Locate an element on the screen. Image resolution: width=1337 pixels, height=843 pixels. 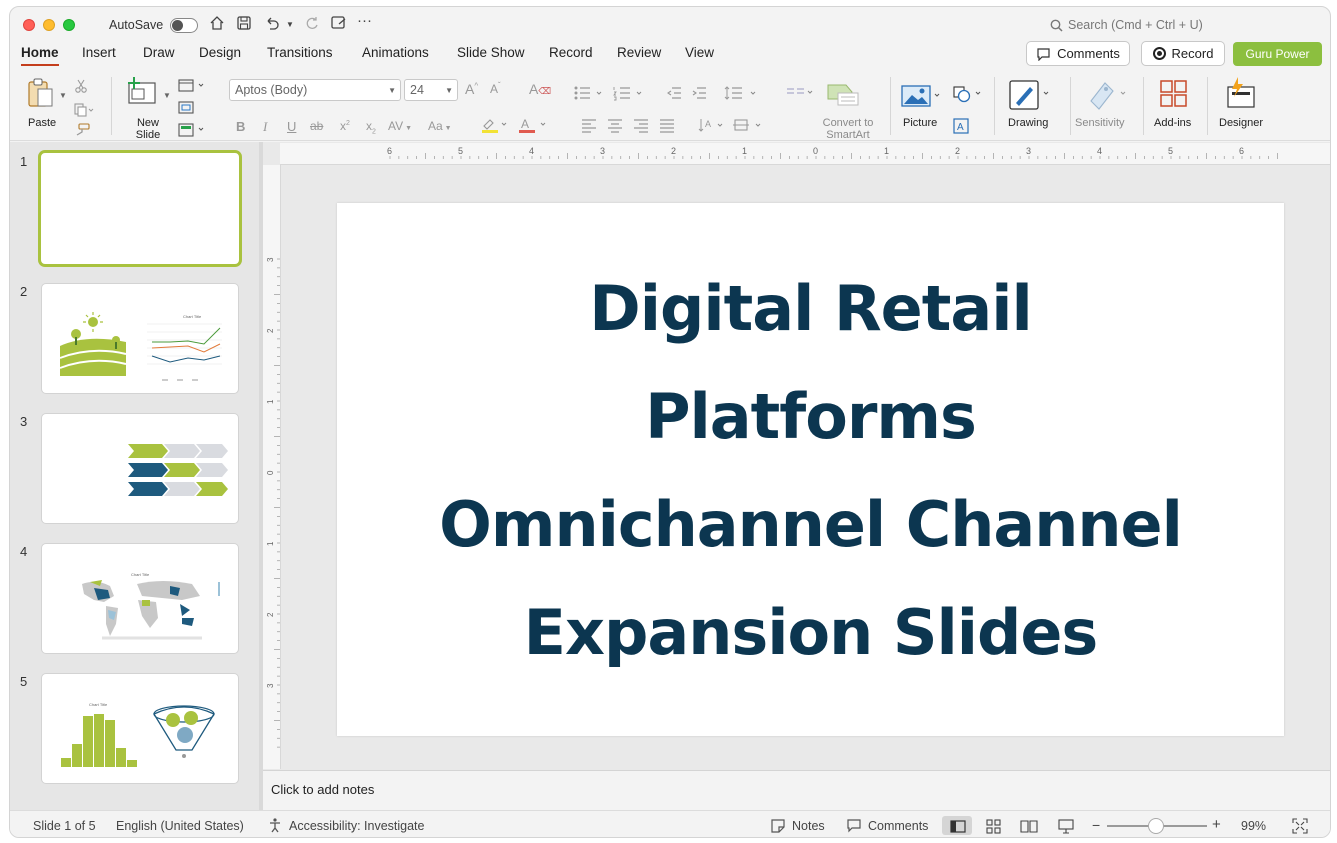
tab-animations: Animations is located at coordinates (395, 54).